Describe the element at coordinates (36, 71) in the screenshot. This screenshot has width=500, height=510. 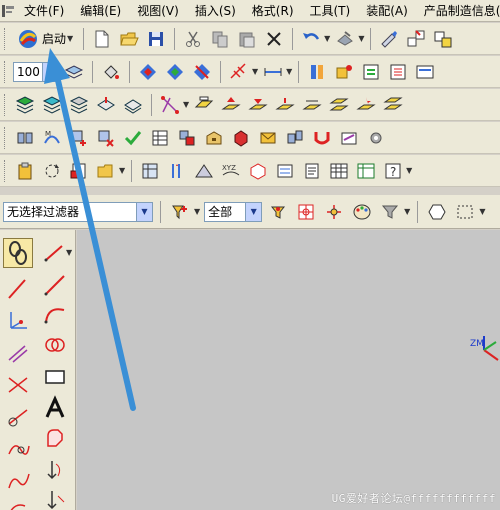
I see `zoom-combo: 100 ▼` at that location.